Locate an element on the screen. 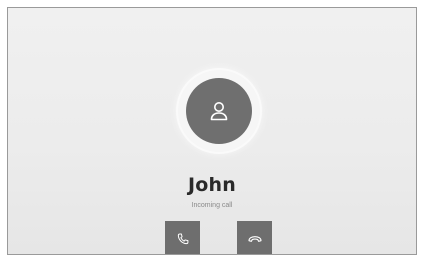 The image size is (426, 262). avatar is located at coordinates (219, 111).